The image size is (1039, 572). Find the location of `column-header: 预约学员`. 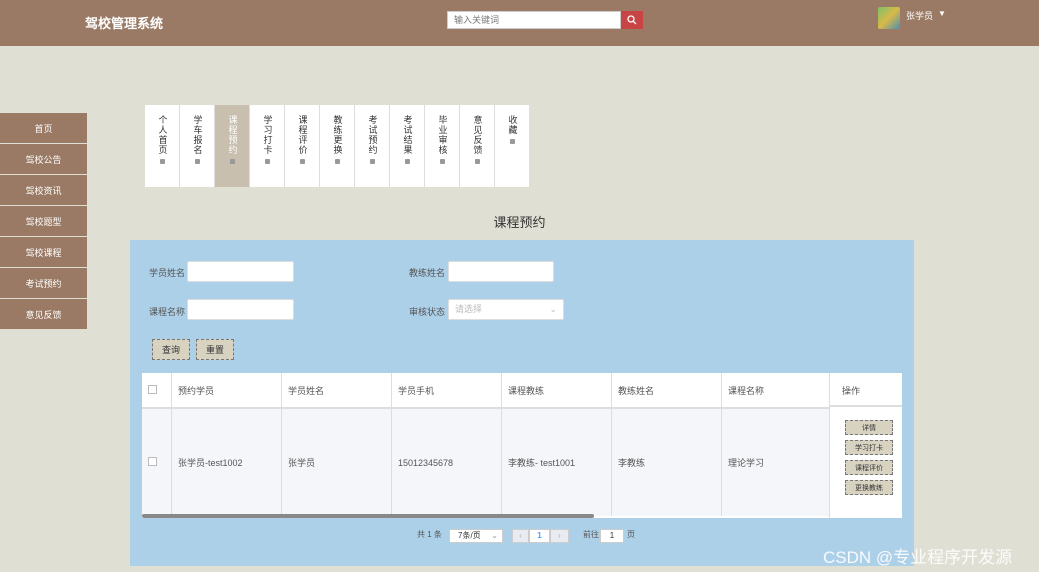

column-header: 预约学员 is located at coordinates (226, 391).